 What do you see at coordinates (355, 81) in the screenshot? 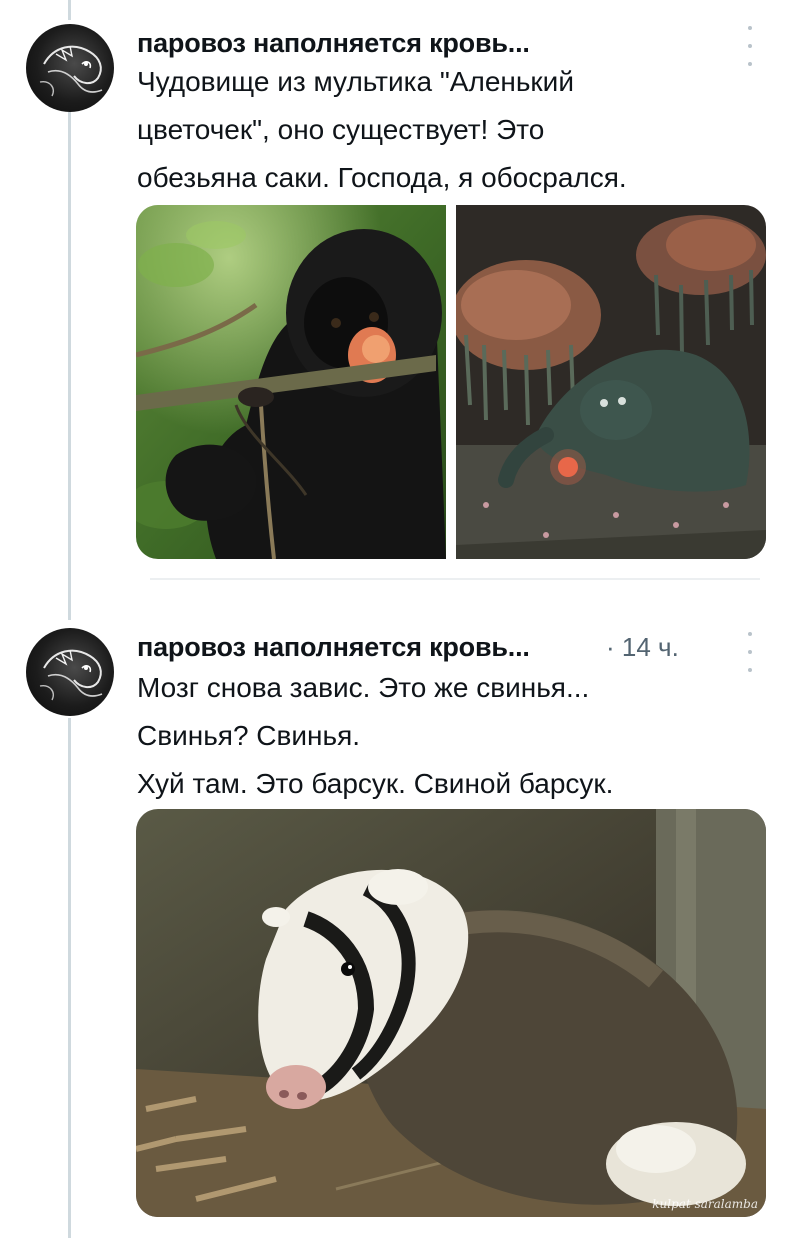
I see `tweet-text-line: Чудовище из мультика "Аленький` at bounding box center [355, 81].